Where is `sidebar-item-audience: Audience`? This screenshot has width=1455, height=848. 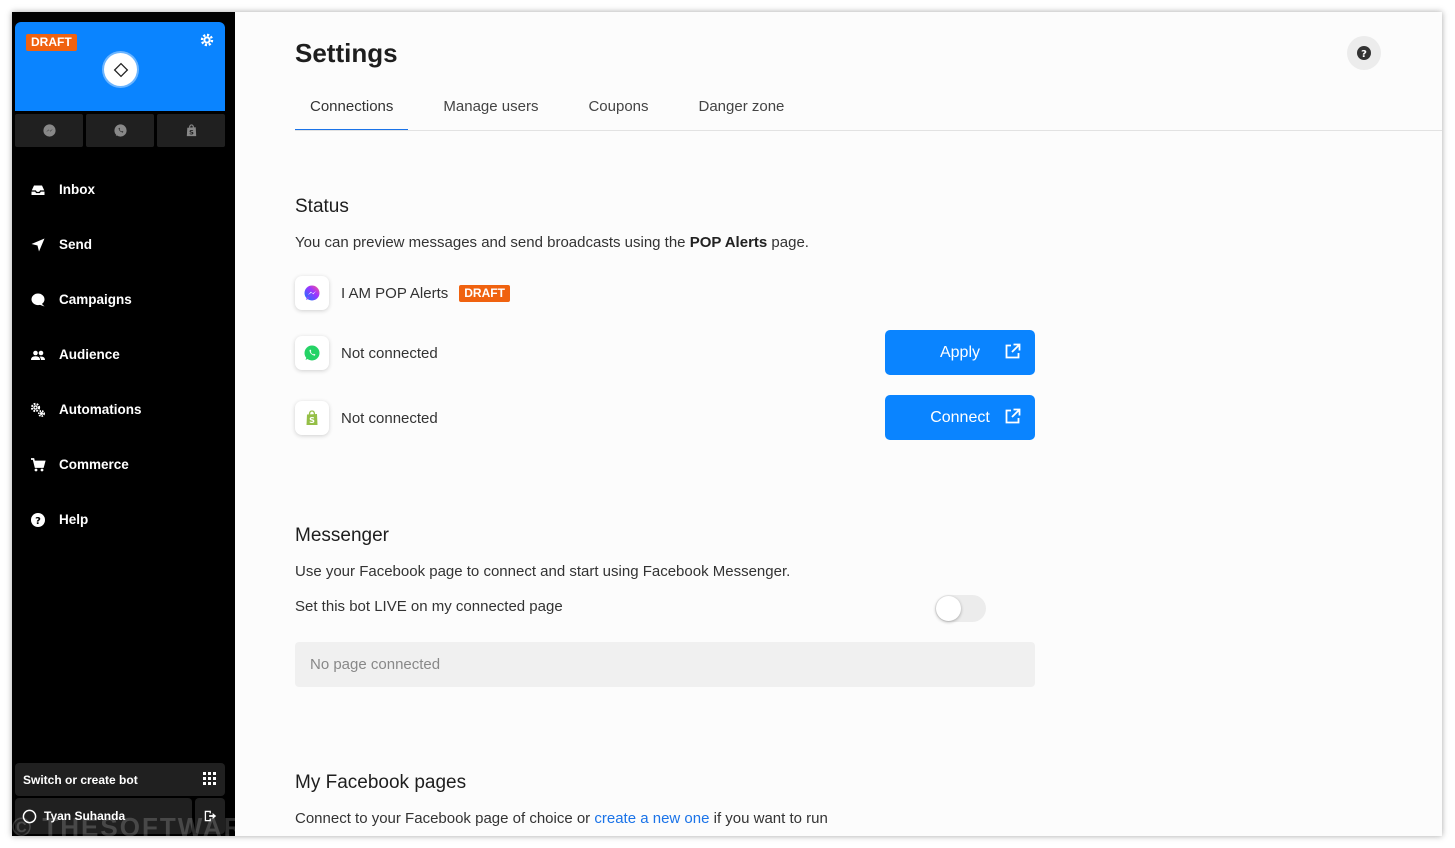
sidebar-item-audience: Audience is located at coordinates (123, 354).